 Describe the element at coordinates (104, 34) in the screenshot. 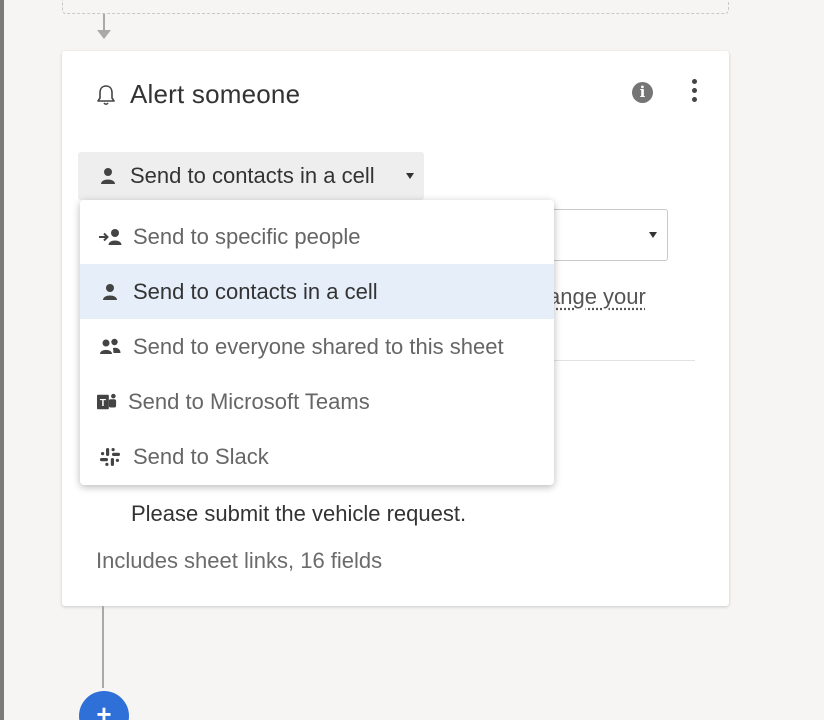

I see `flow-arrow-down-icon` at that location.